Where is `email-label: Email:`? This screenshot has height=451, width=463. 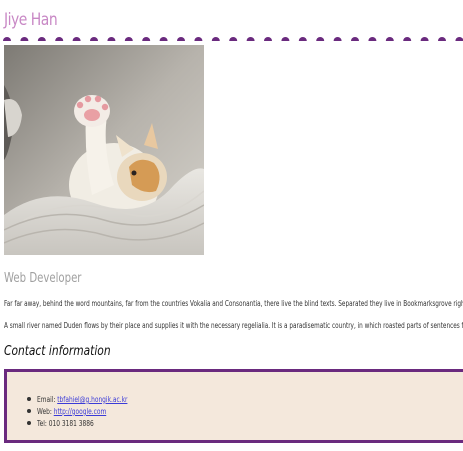
email-label: Email: is located at coordinates (47, 399).